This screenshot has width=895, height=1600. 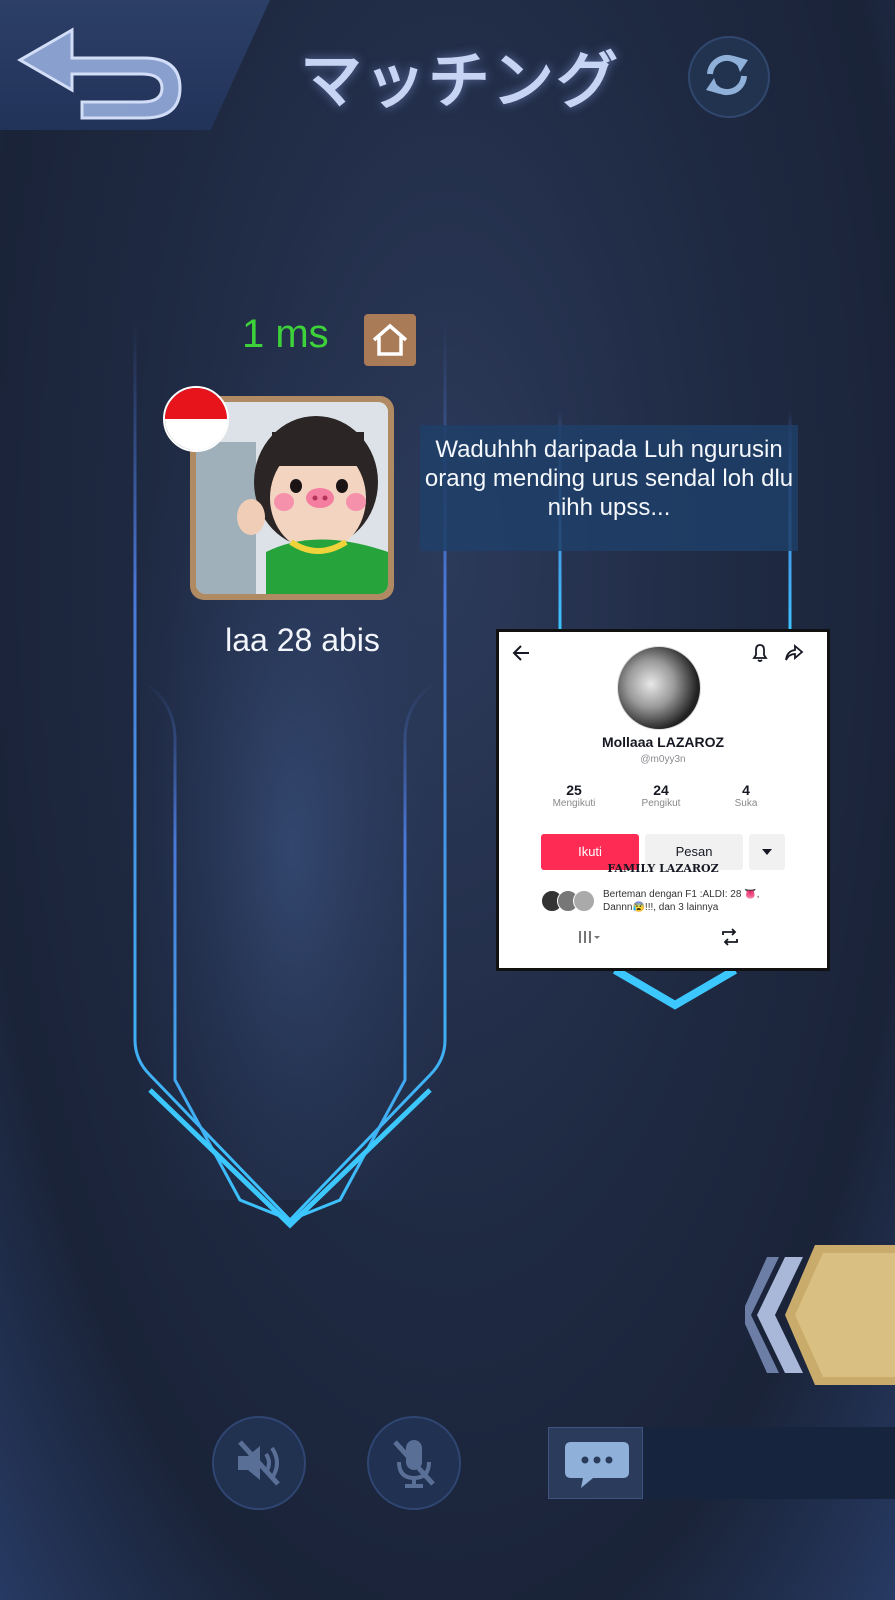 I want to click on back-arrow-icon, so click(x=522, y=653).